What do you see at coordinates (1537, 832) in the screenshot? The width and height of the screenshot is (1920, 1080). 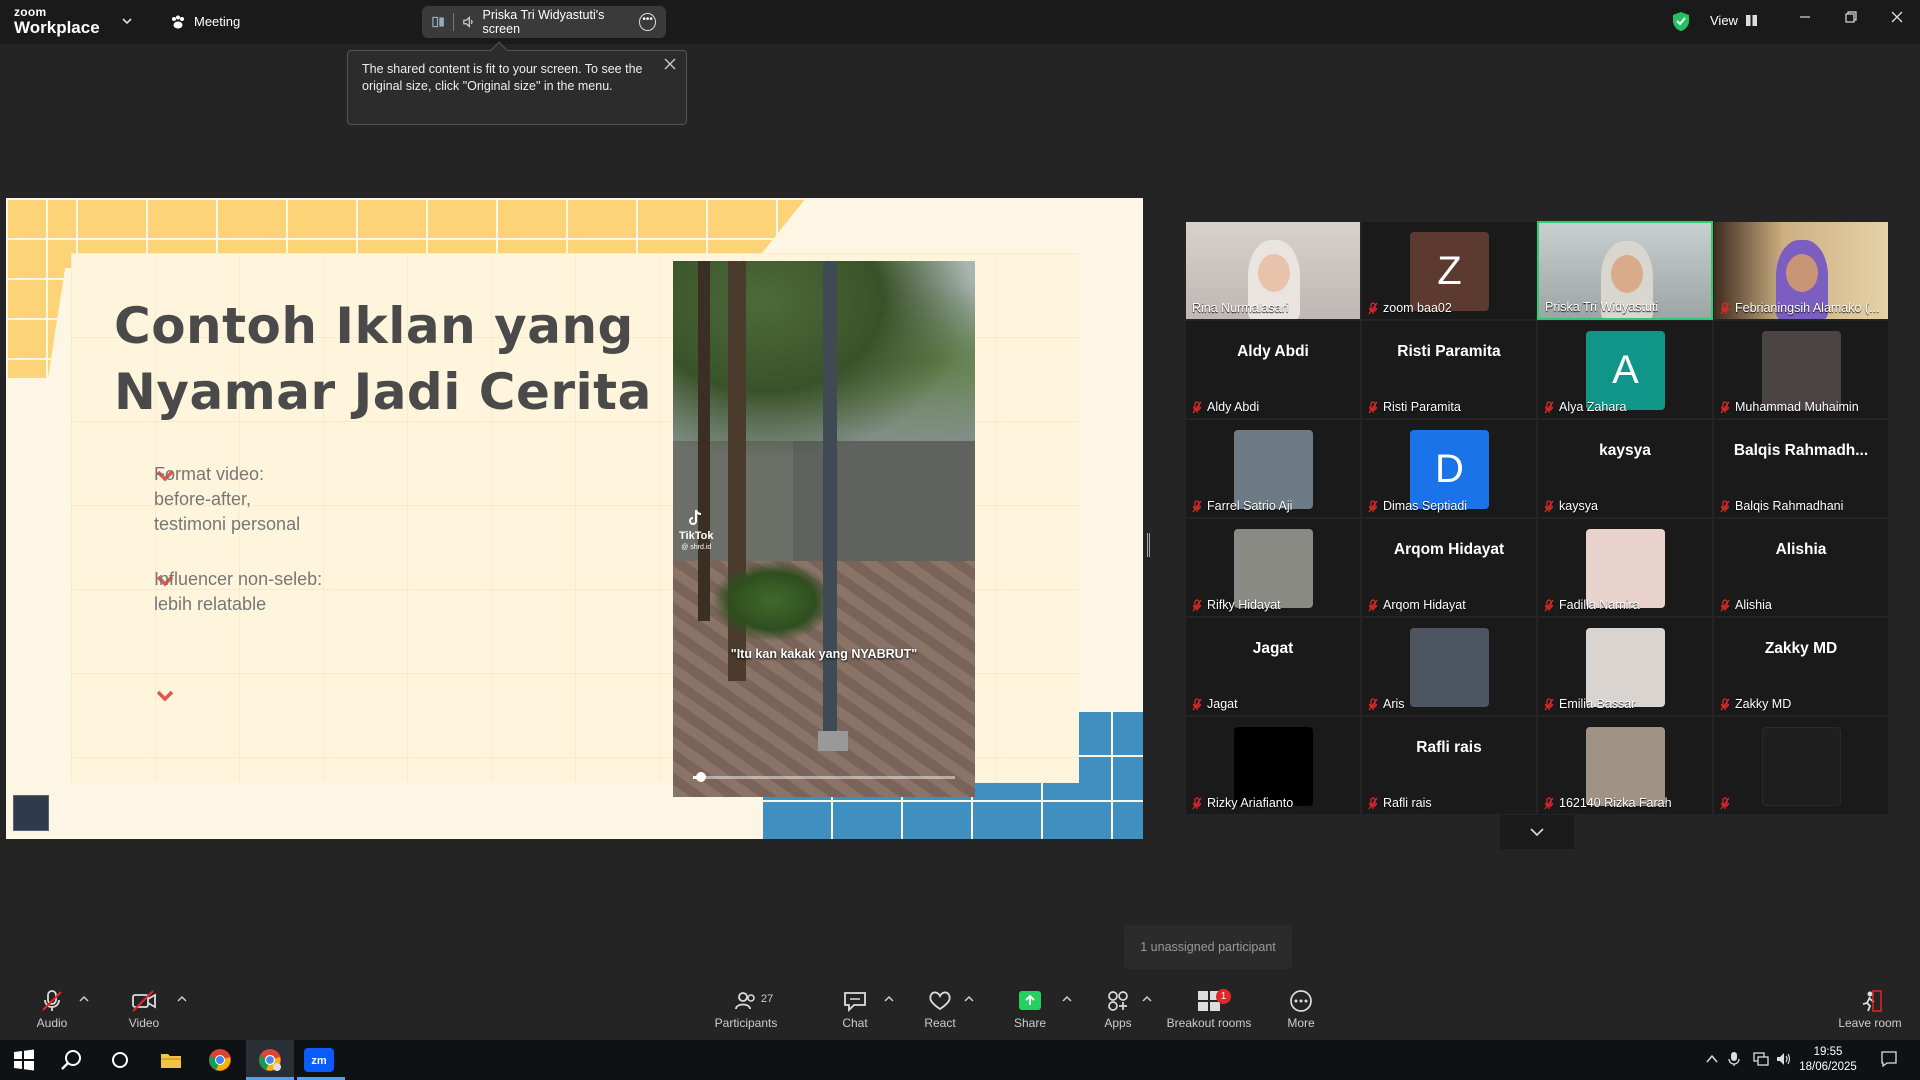 I see `gallery-next-page` at bounding box center [1537, 832].